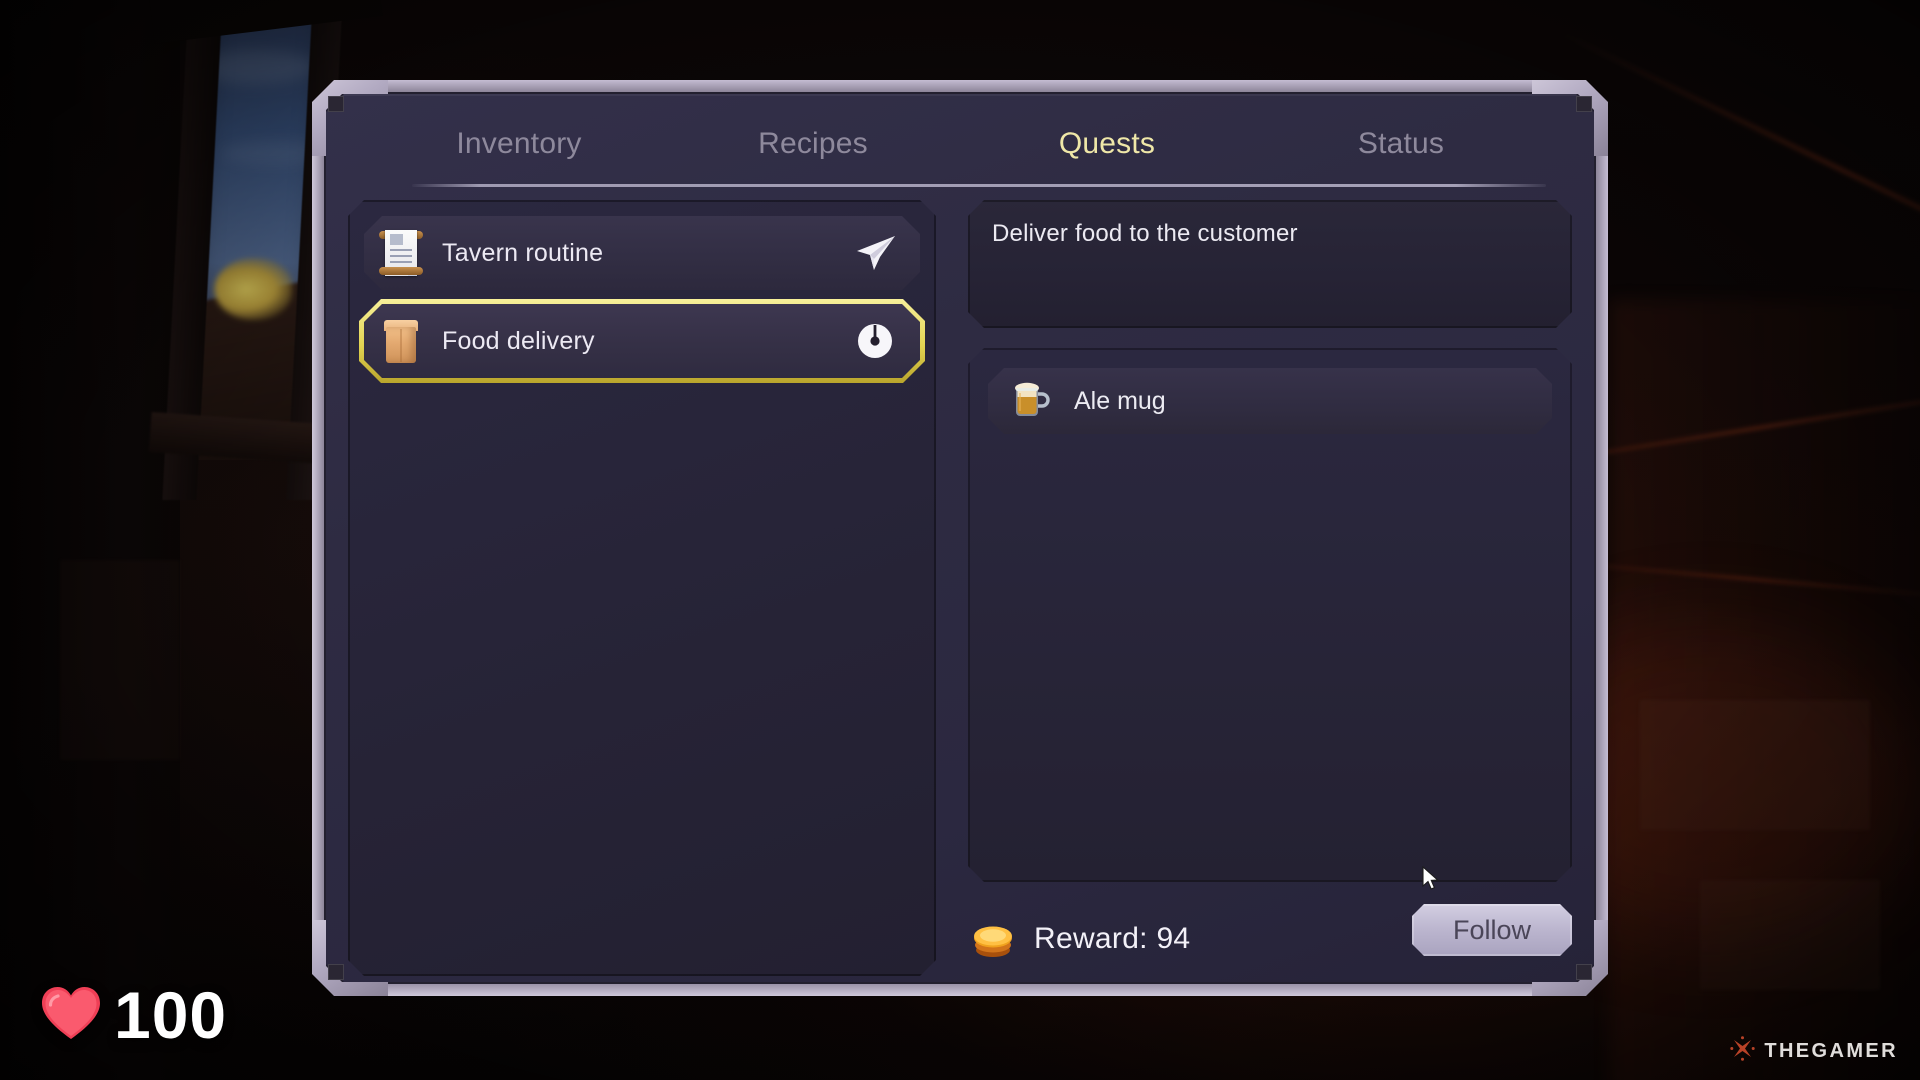  I want to click on watermark-text: THEGAMER, so click(1831, 1050).